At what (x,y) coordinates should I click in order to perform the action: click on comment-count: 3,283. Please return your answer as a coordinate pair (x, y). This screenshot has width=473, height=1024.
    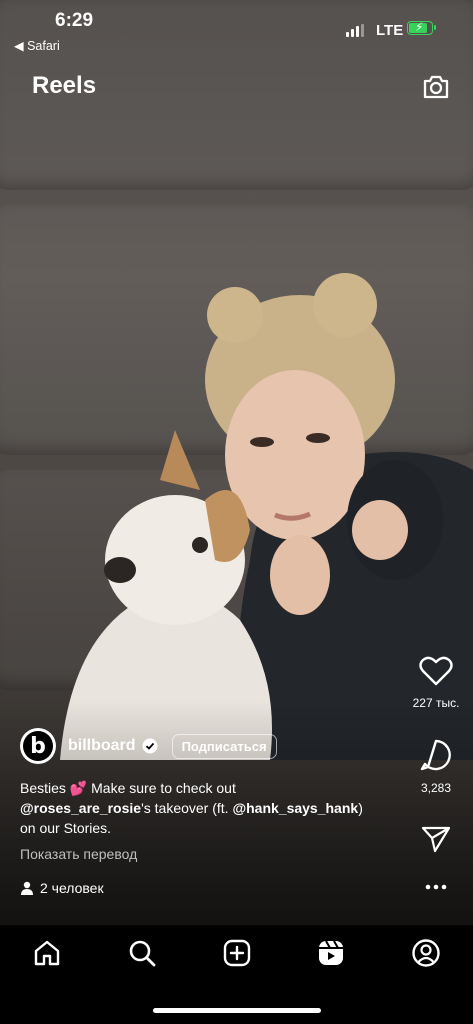
    Looking at the image, I should click on (436, 788).